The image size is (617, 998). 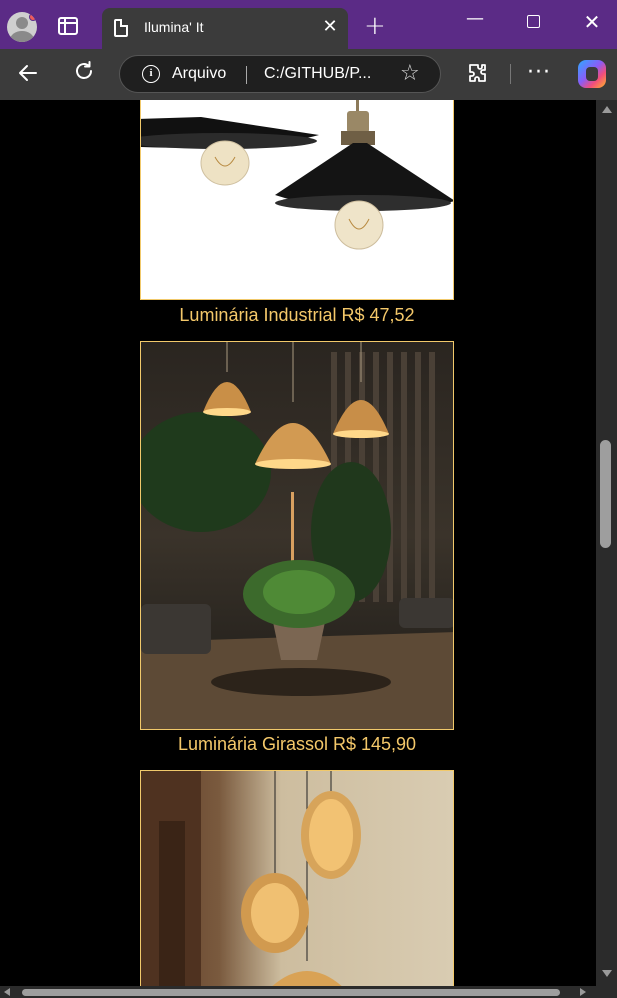 I want to click on profile-avatar-icon, so click(x=22, y=27).